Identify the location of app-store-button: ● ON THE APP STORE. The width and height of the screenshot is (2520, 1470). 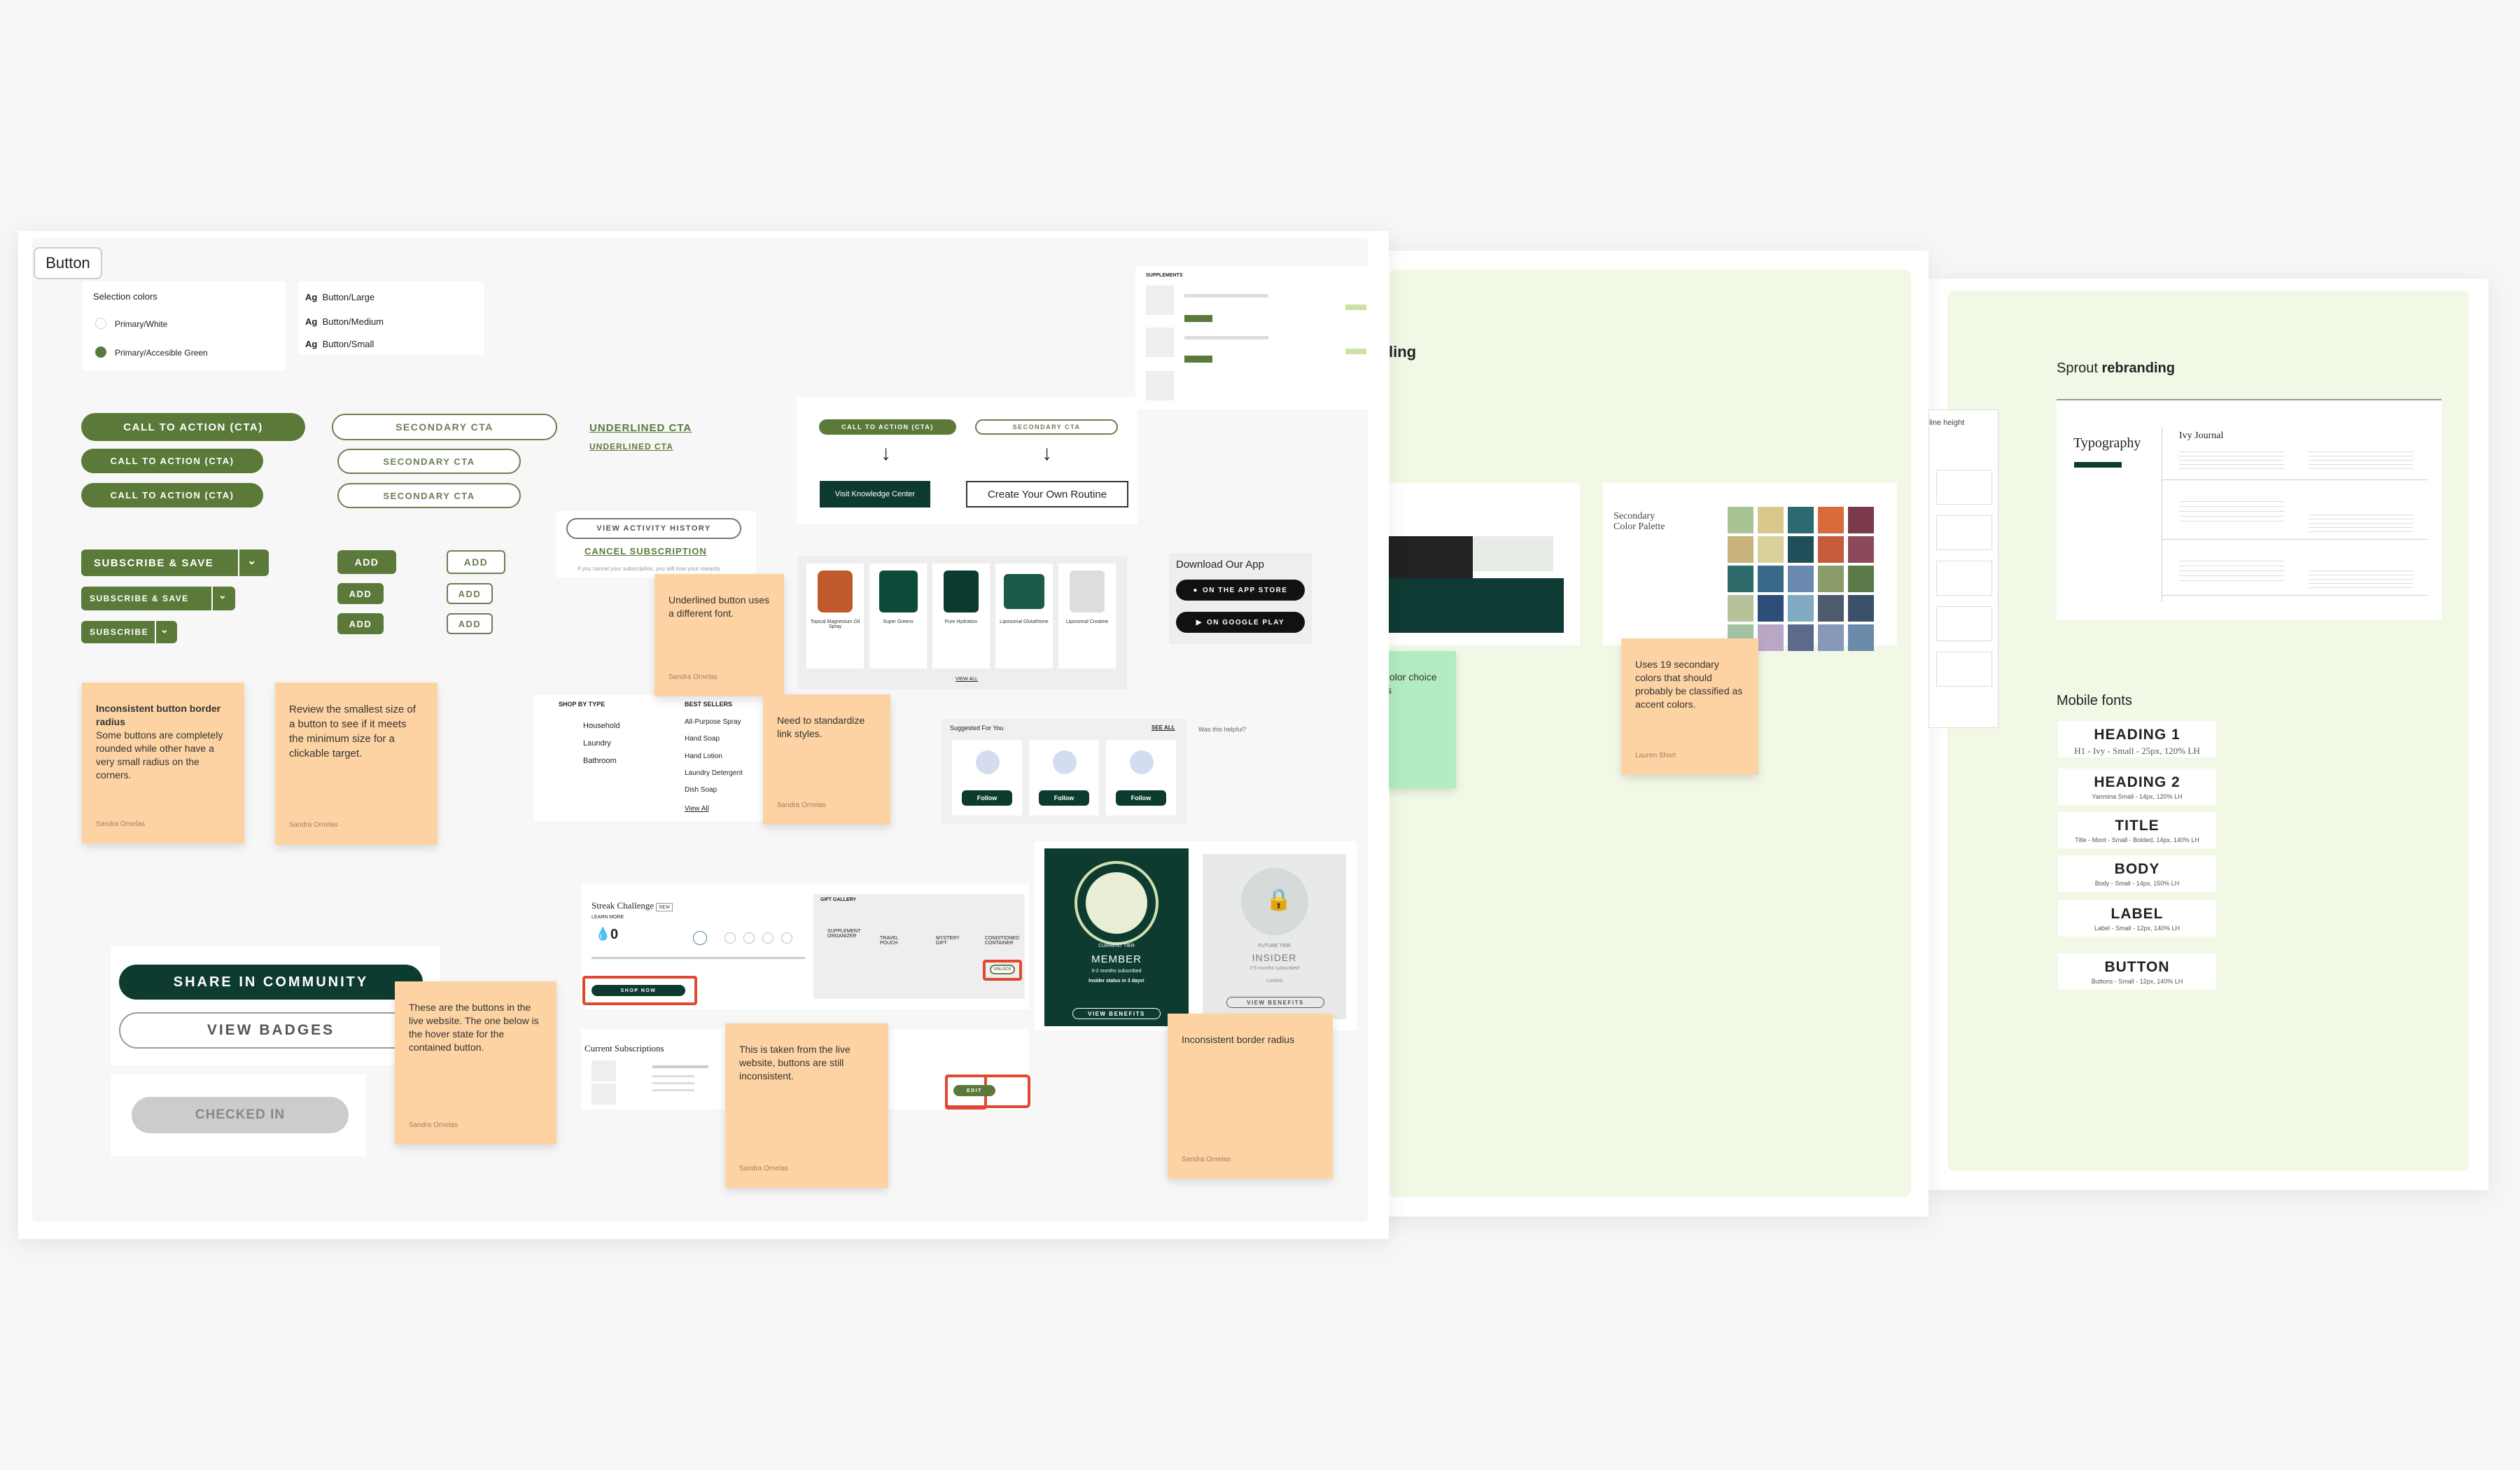
(1240, 590).